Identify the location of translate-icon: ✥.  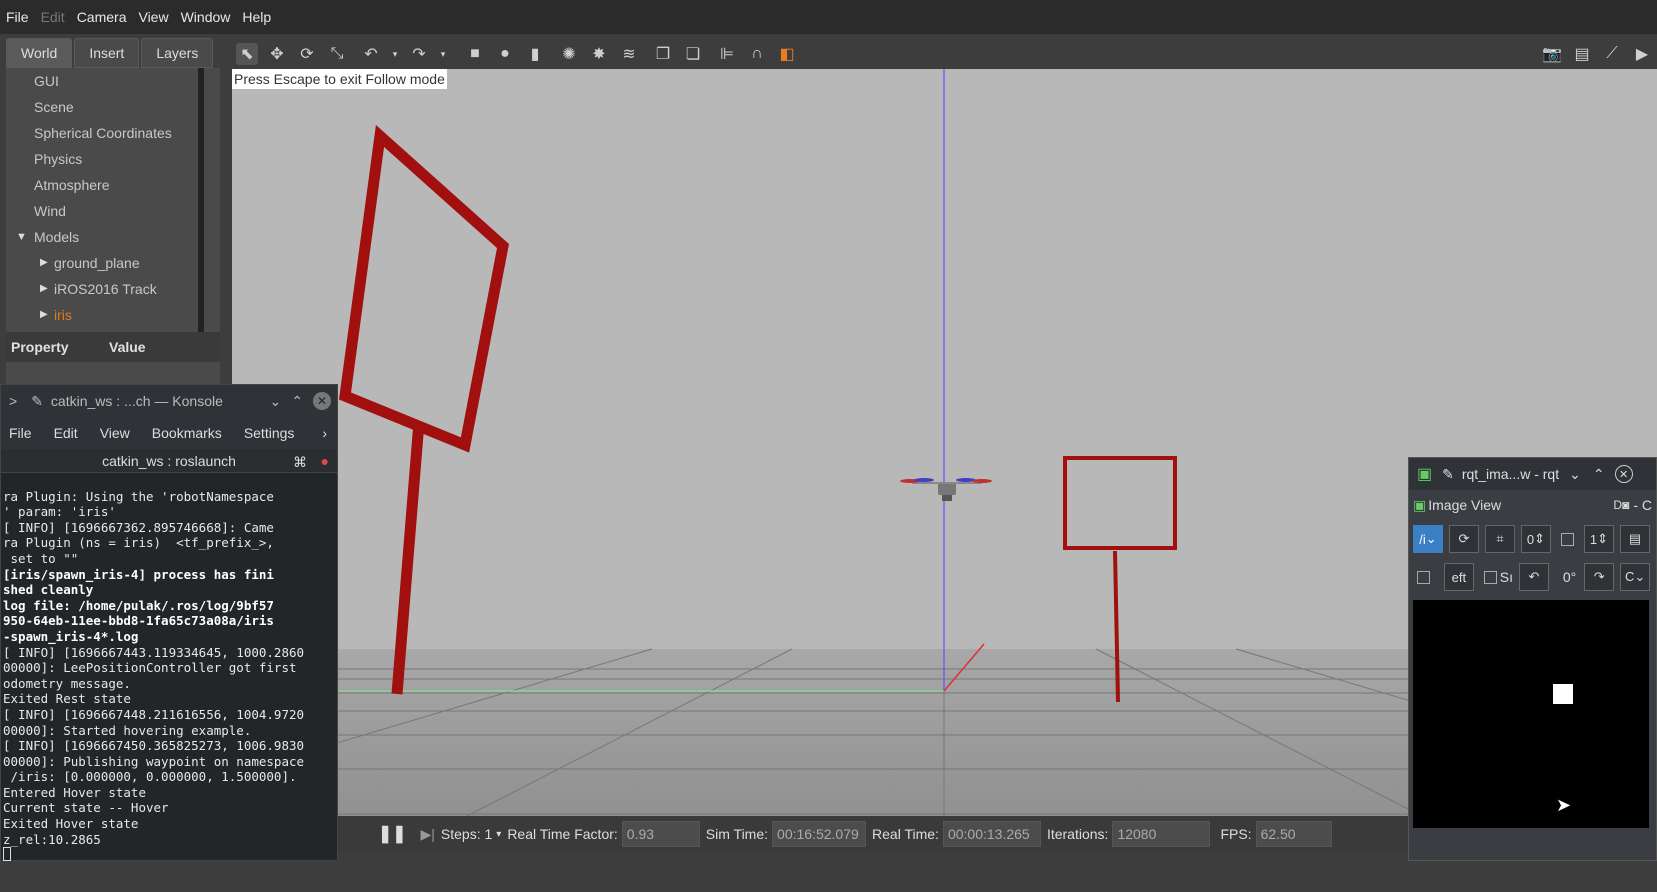
(277, 54).